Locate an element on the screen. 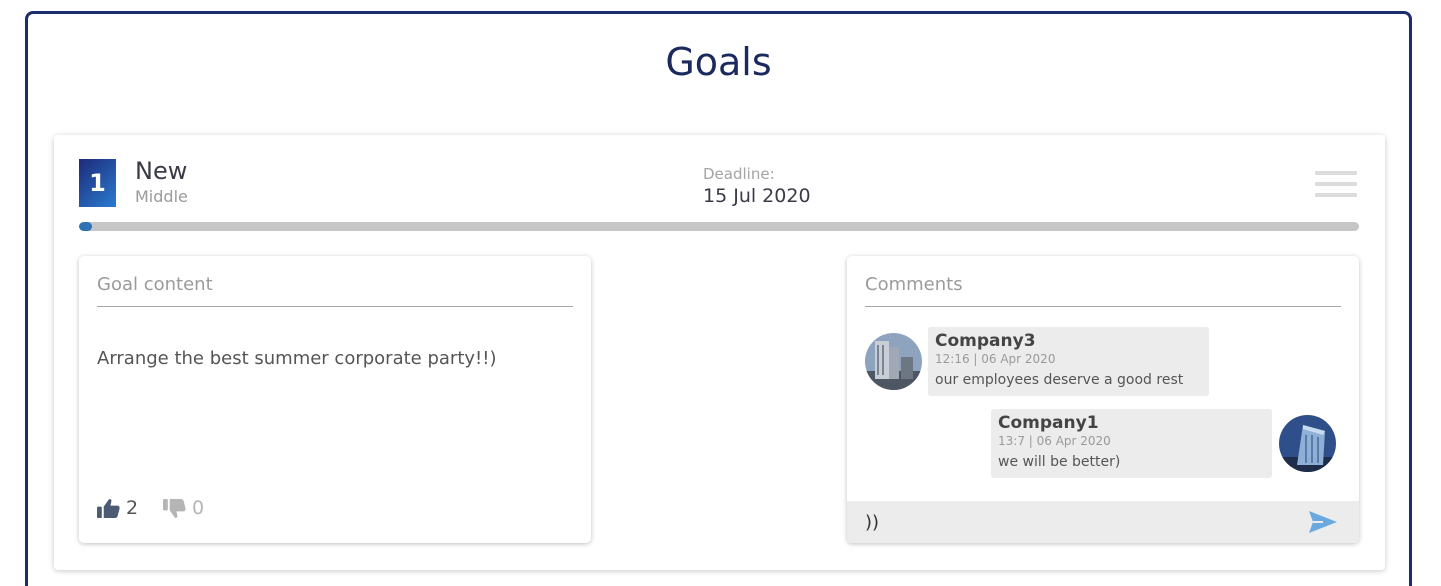 Image resolution: width=1441 pixels, height=586 pixels. like-button: 2 is located at coordinates (117, 508).